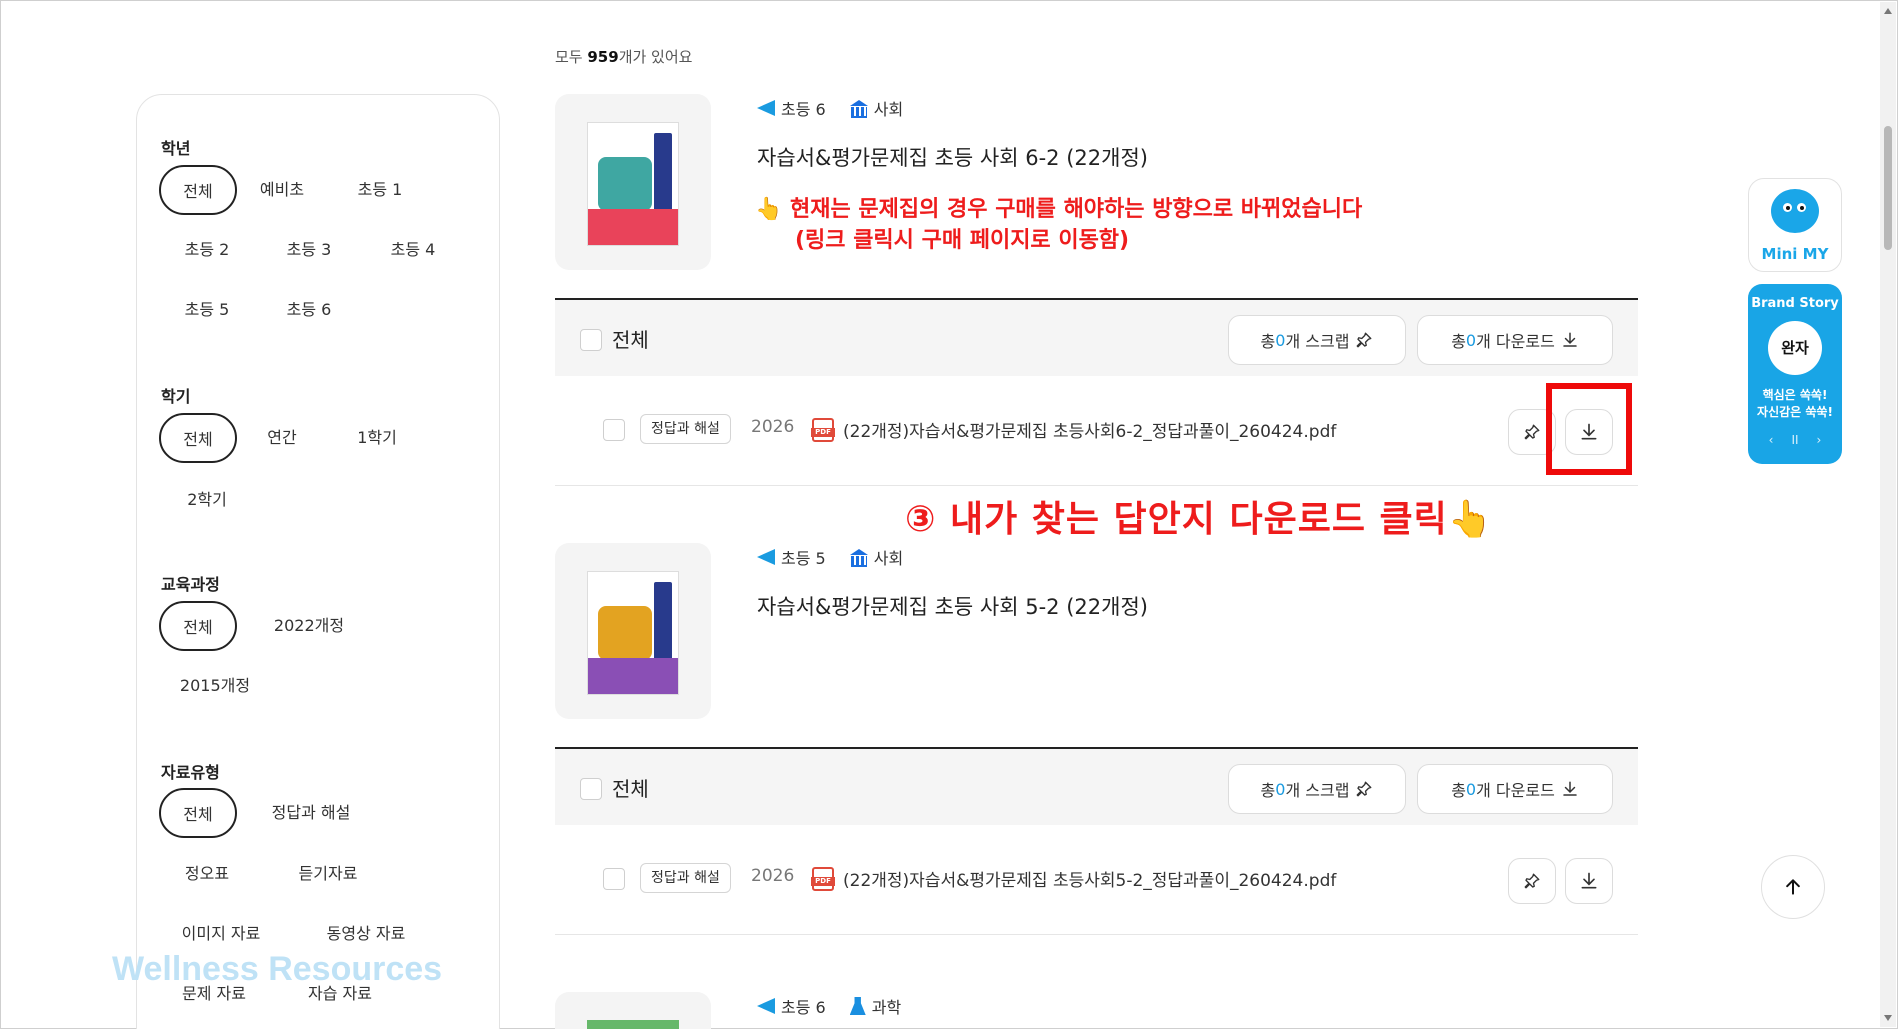 The height and width of the screenshot is (1029, 1898). Describe the element at coordinates (207, 250) in the screenshot. I see `grade-chip-2: 초등 2` at that location.